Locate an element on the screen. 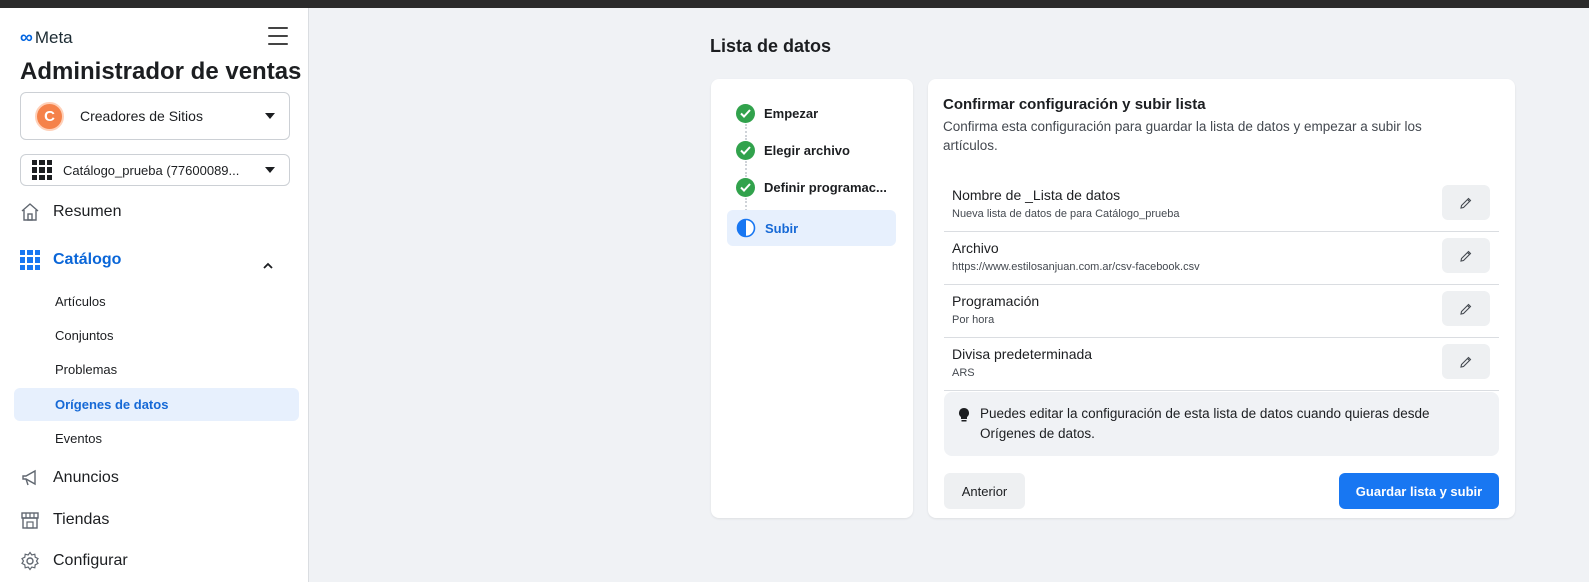  nav-summary: Resumen is located at coordinates (70, 212).